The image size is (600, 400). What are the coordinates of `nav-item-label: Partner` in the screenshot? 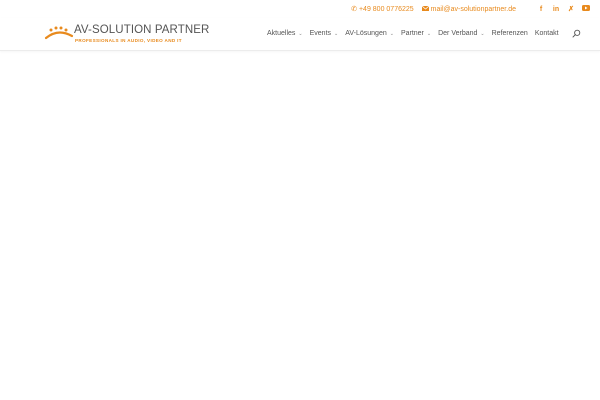 It's located at (412, 33).